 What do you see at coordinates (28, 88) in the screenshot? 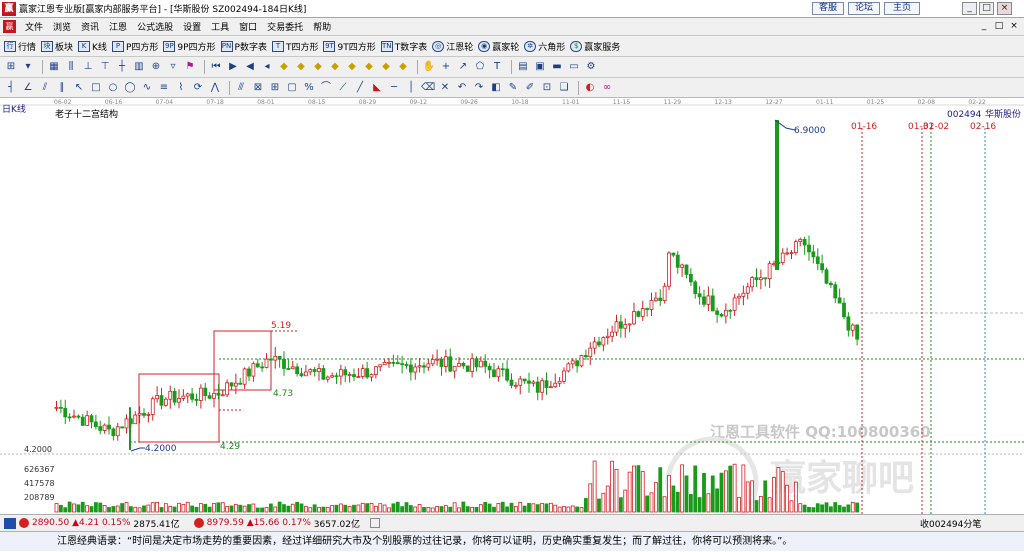
I see `angle-icon: ∠` at bounding box center [28, 88].